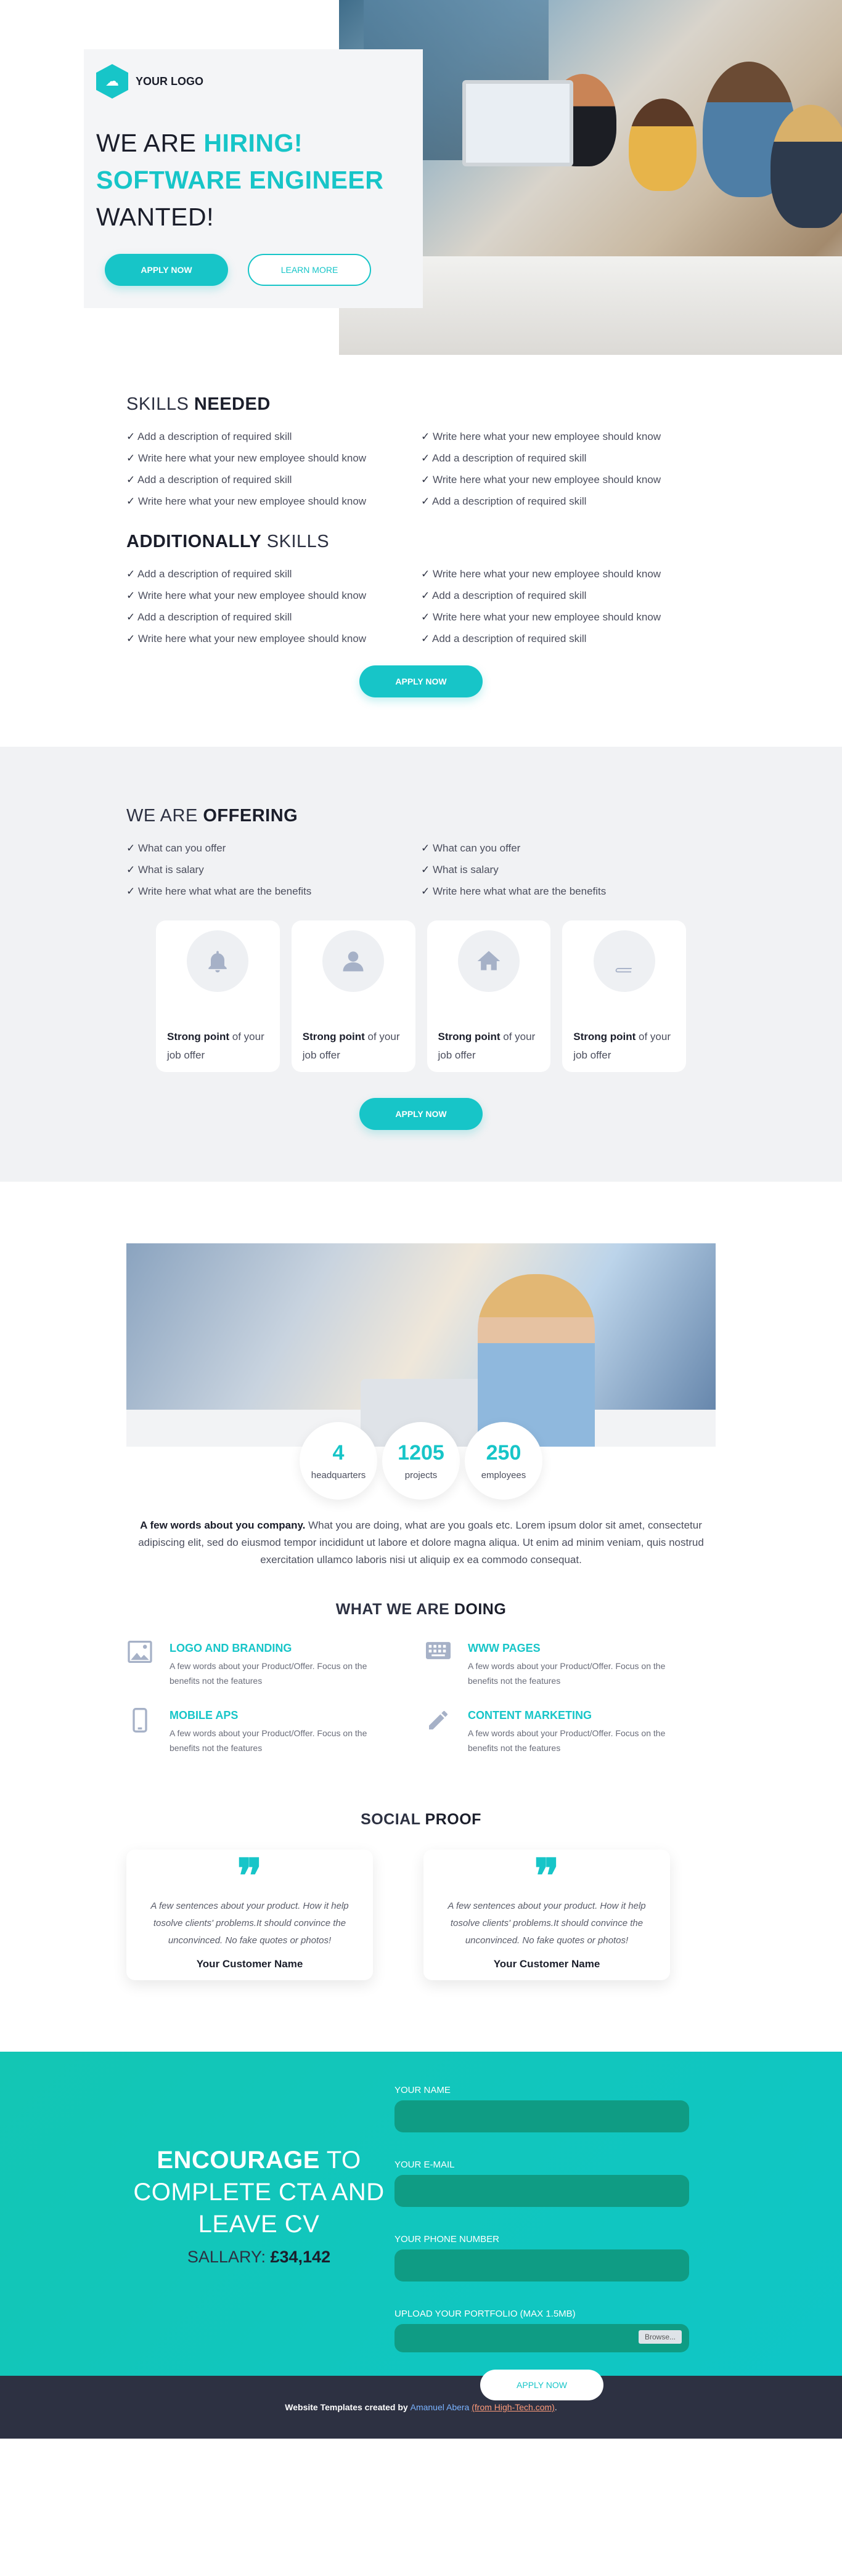 The width and height of the screenshot is (842, 2576). What do you see at coordinates (513, 2407) in the screenshot?
I see `footer-source-link: (from High-Tech.com)` at bounding box center [513, 2407].